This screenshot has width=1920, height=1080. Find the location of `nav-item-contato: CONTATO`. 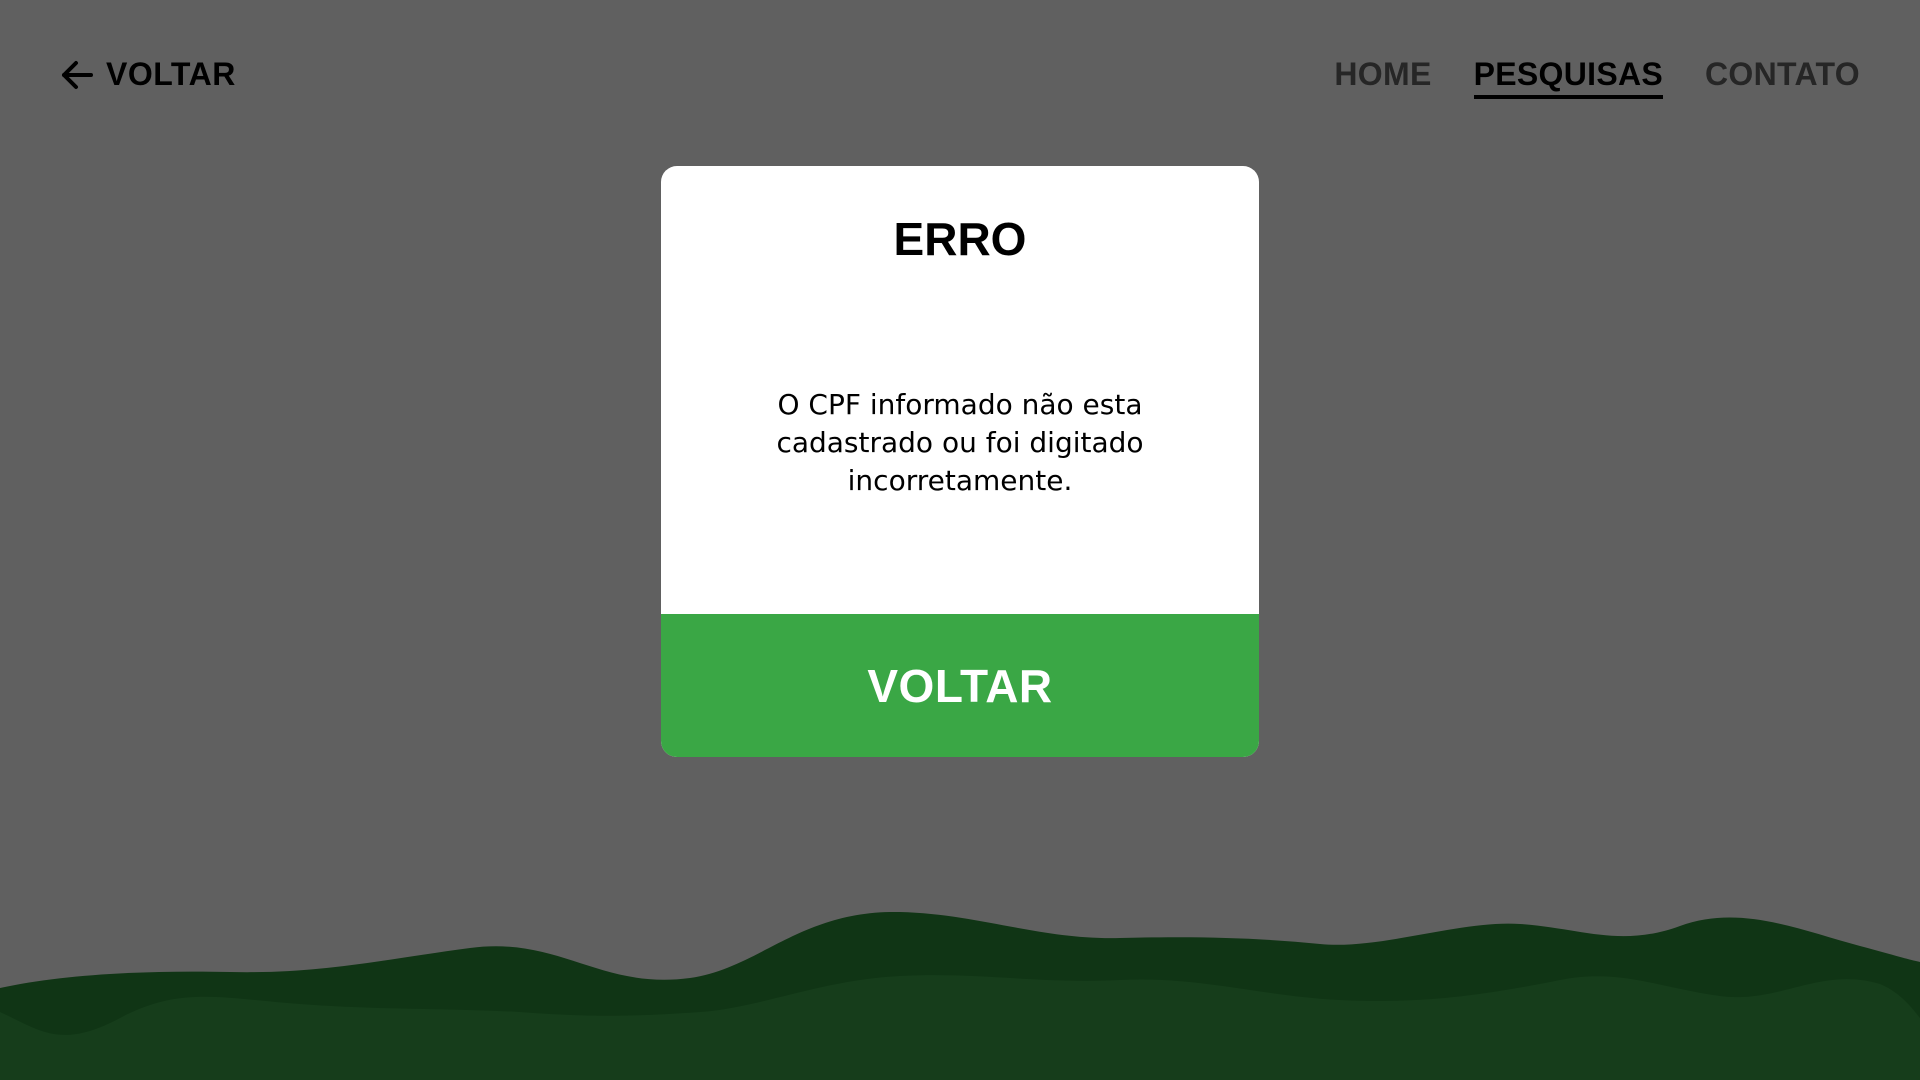

nav-item-contato: CONTATO is located at coordinates (1782, 77).